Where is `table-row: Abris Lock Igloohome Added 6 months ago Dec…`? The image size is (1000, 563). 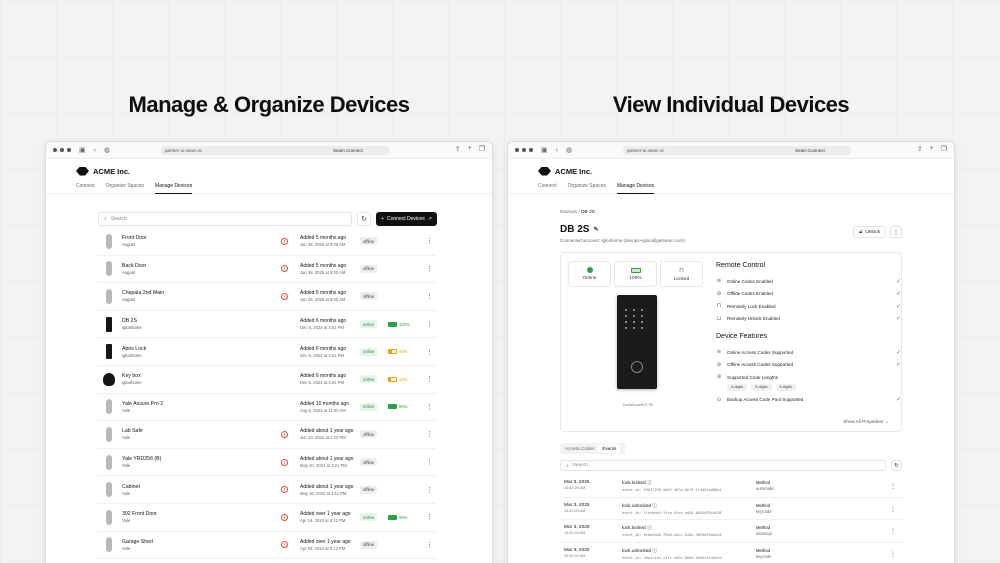
table-row: Abris Lock Igloohome Added 6 months ago Dec… is located at coordinates (267, 352).